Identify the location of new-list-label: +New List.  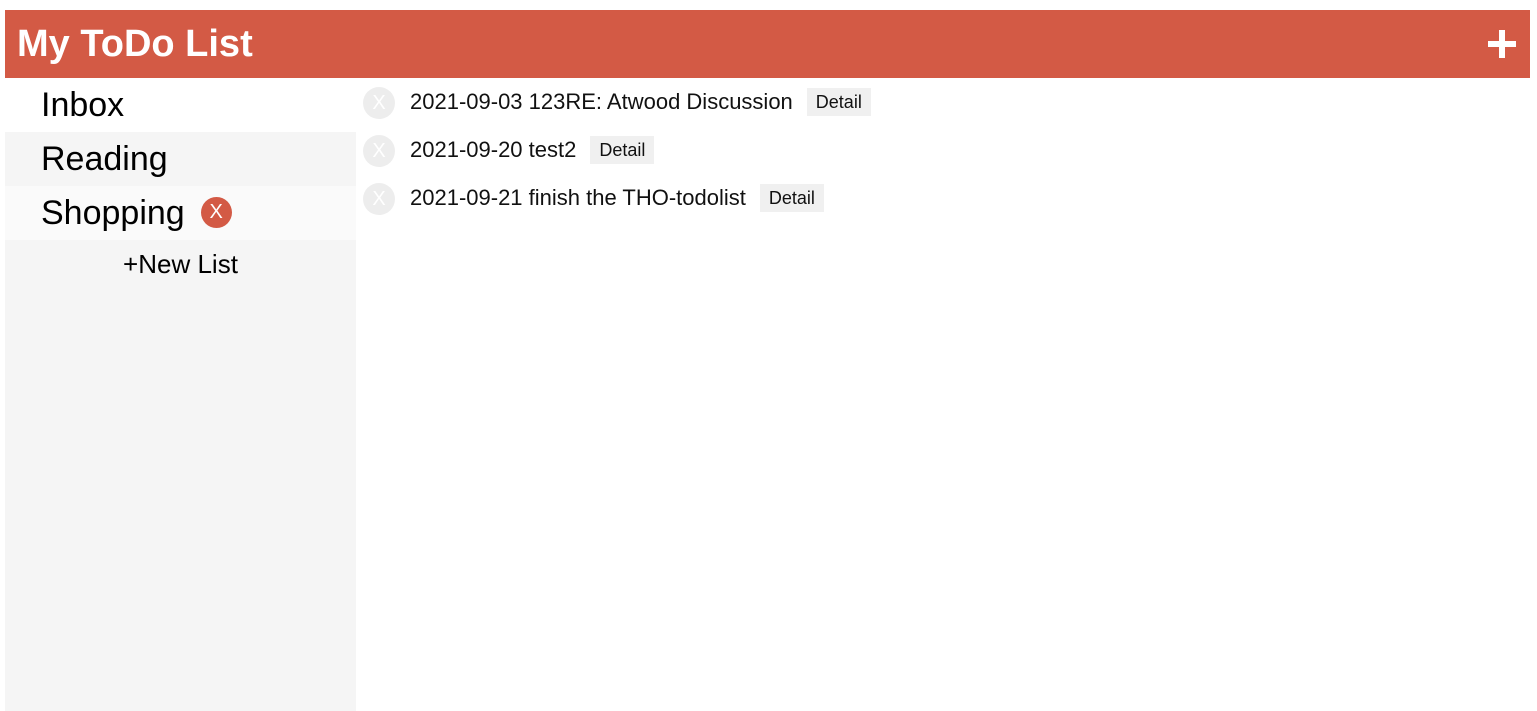
(180, 264).